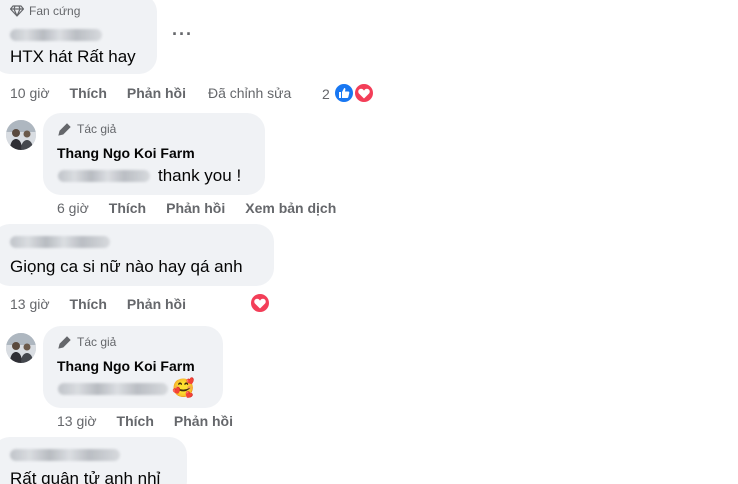 The width and height of the screenshot is (738, 484). I want to click on reaction-count: 2, so click(326, 94).